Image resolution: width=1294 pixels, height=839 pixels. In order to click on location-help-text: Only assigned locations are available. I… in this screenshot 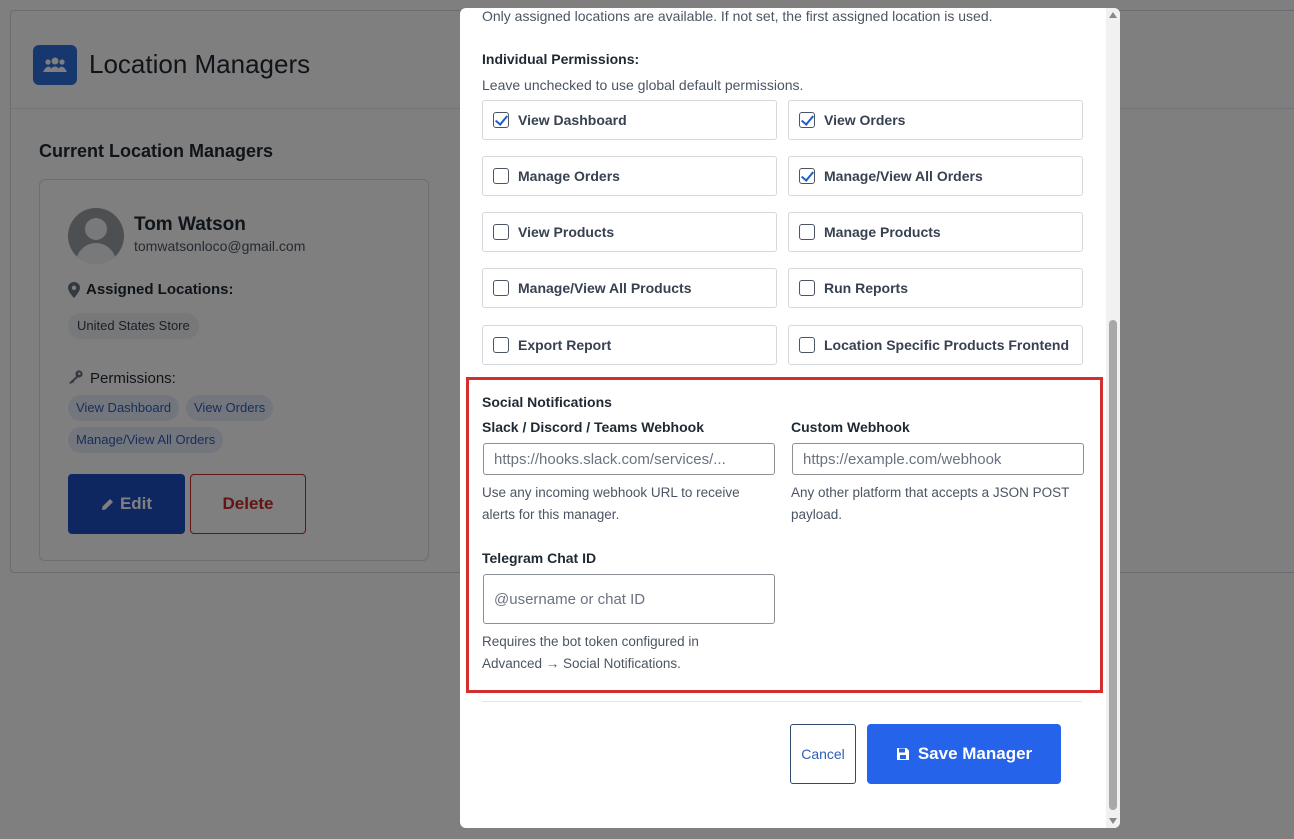, I will do `click(737, 16)`.